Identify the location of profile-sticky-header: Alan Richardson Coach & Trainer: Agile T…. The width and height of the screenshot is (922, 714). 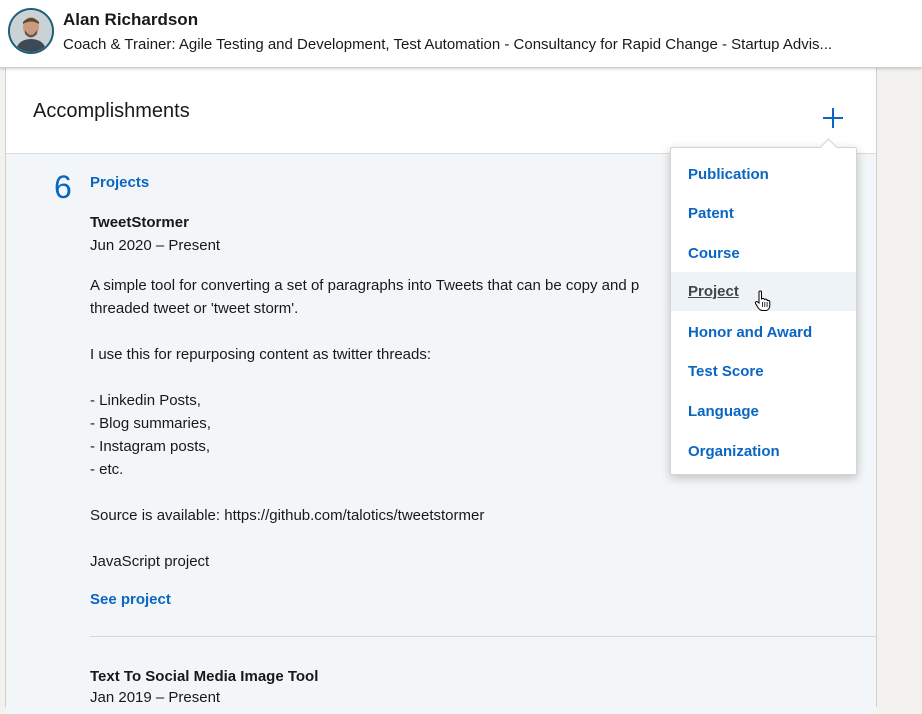
(461, 34).